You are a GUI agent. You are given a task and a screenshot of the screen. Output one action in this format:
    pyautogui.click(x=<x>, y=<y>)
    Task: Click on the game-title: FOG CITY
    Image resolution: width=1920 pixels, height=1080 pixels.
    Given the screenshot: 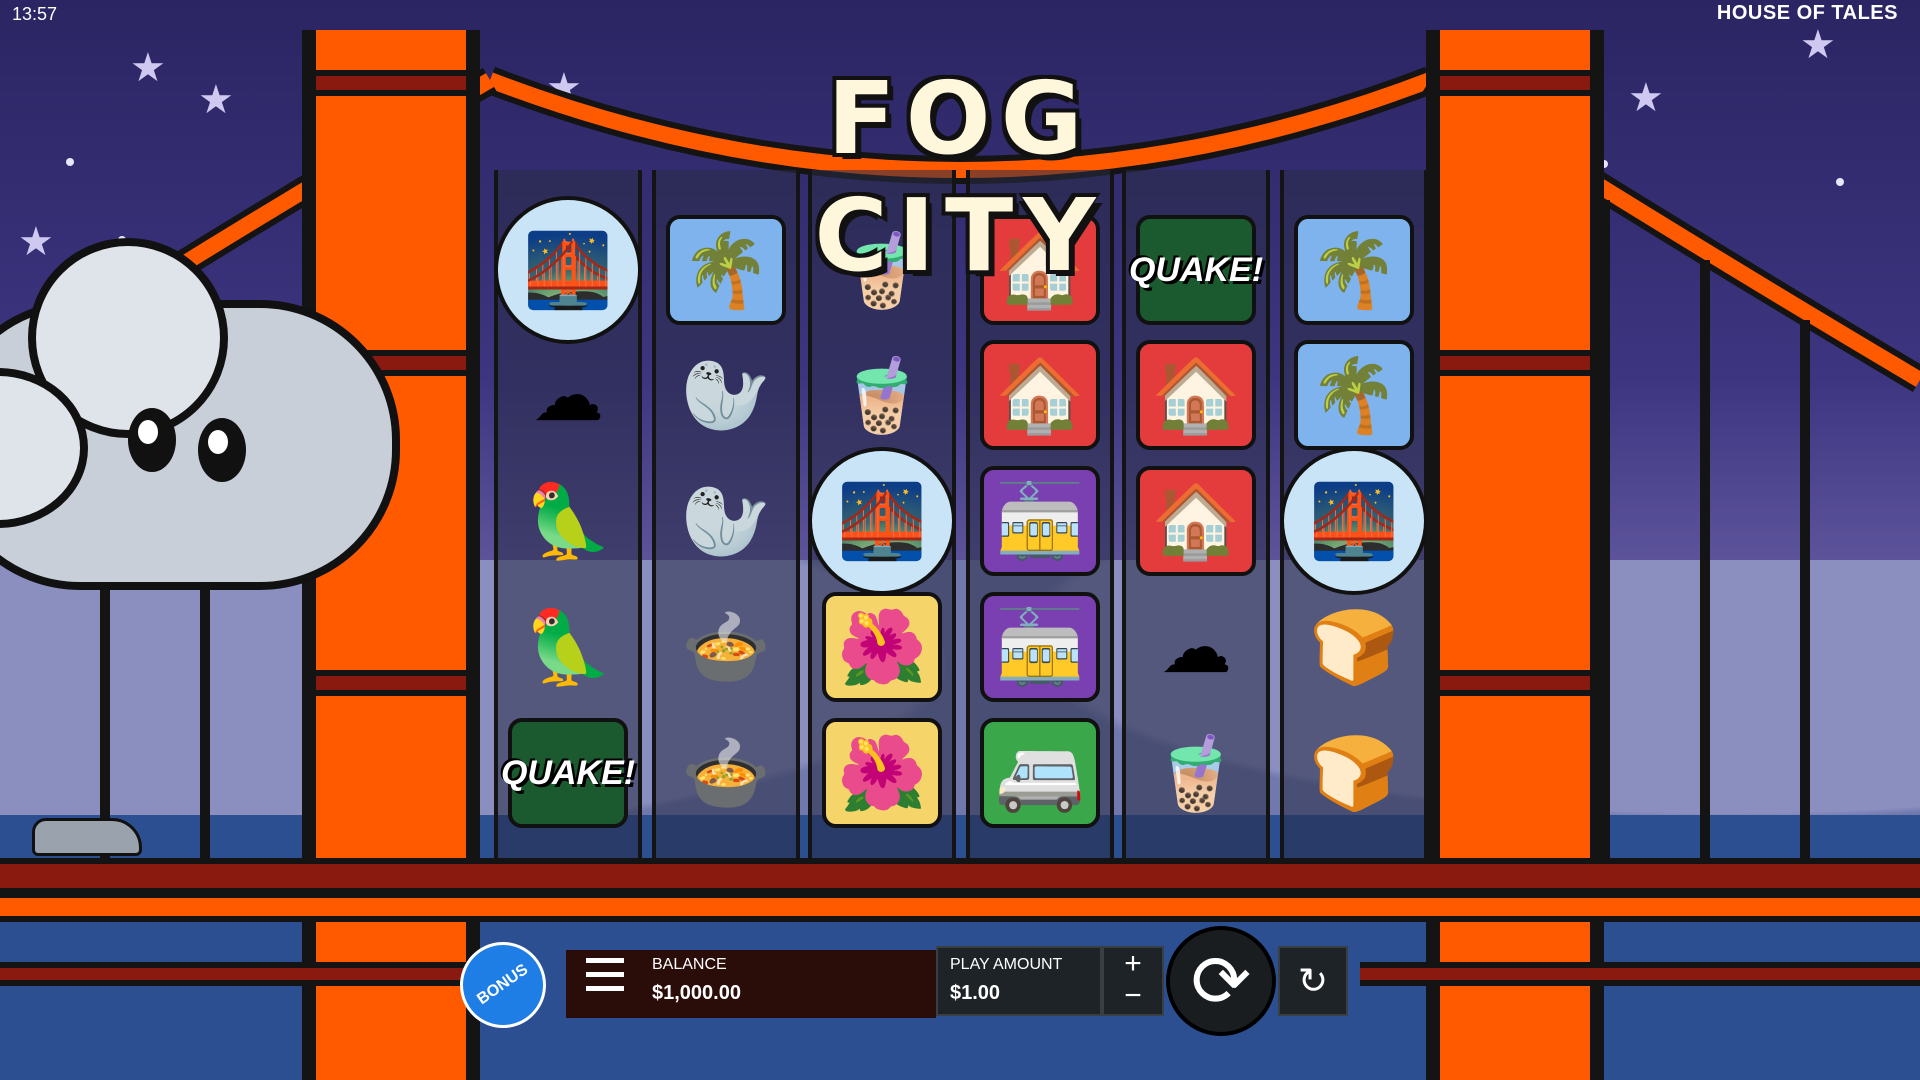 What is the action you would take?
    pyautogui.click(x=960, y=177)
    